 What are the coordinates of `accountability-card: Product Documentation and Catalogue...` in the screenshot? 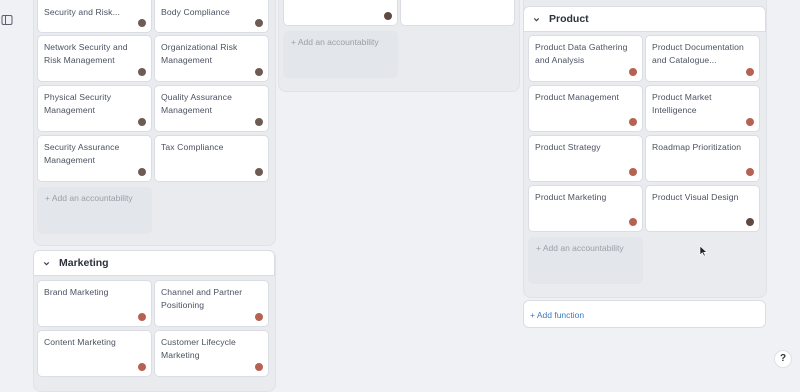 It's located at (702, 58).